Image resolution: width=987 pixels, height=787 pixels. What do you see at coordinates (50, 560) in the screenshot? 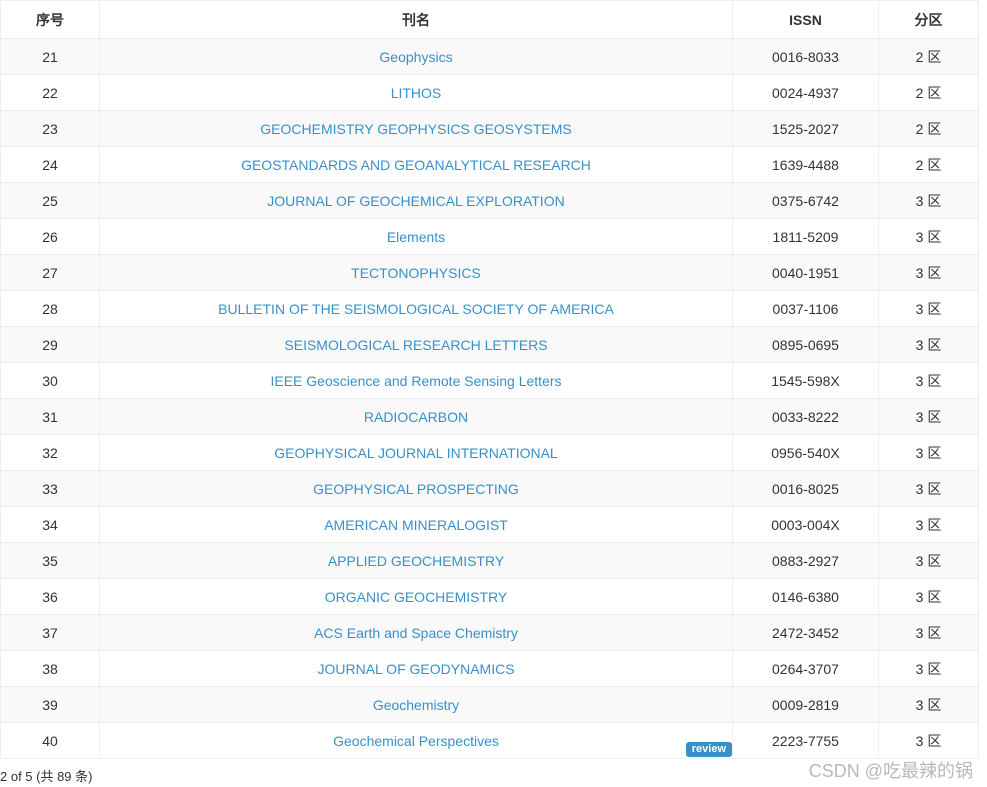
I see `row-number: 35` at bounding box center [50, 560].